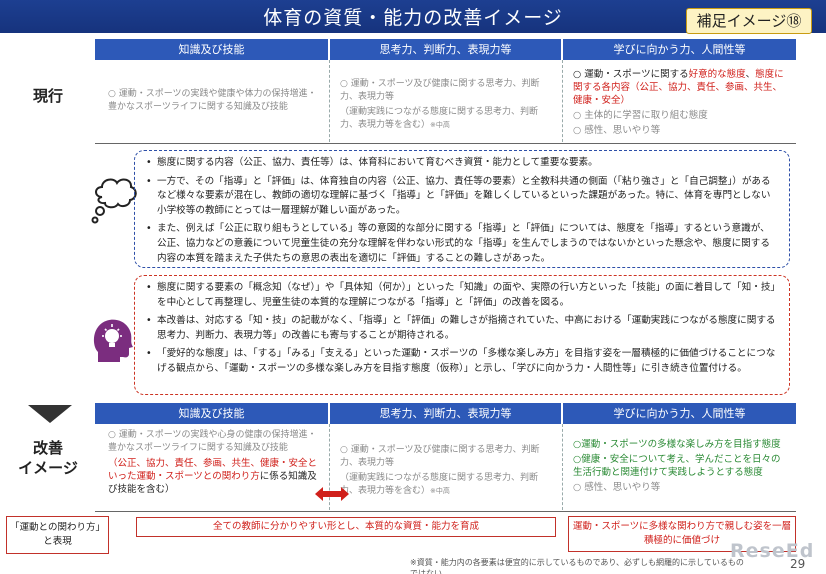 The image size is (826, 574). Describe the element at coordinates (439, 484) in the screenshot. I see `improved-thinking-sub: （運動実践につながる態度に関する思考力、判断力、表現力等を含む）※中高` at that location.